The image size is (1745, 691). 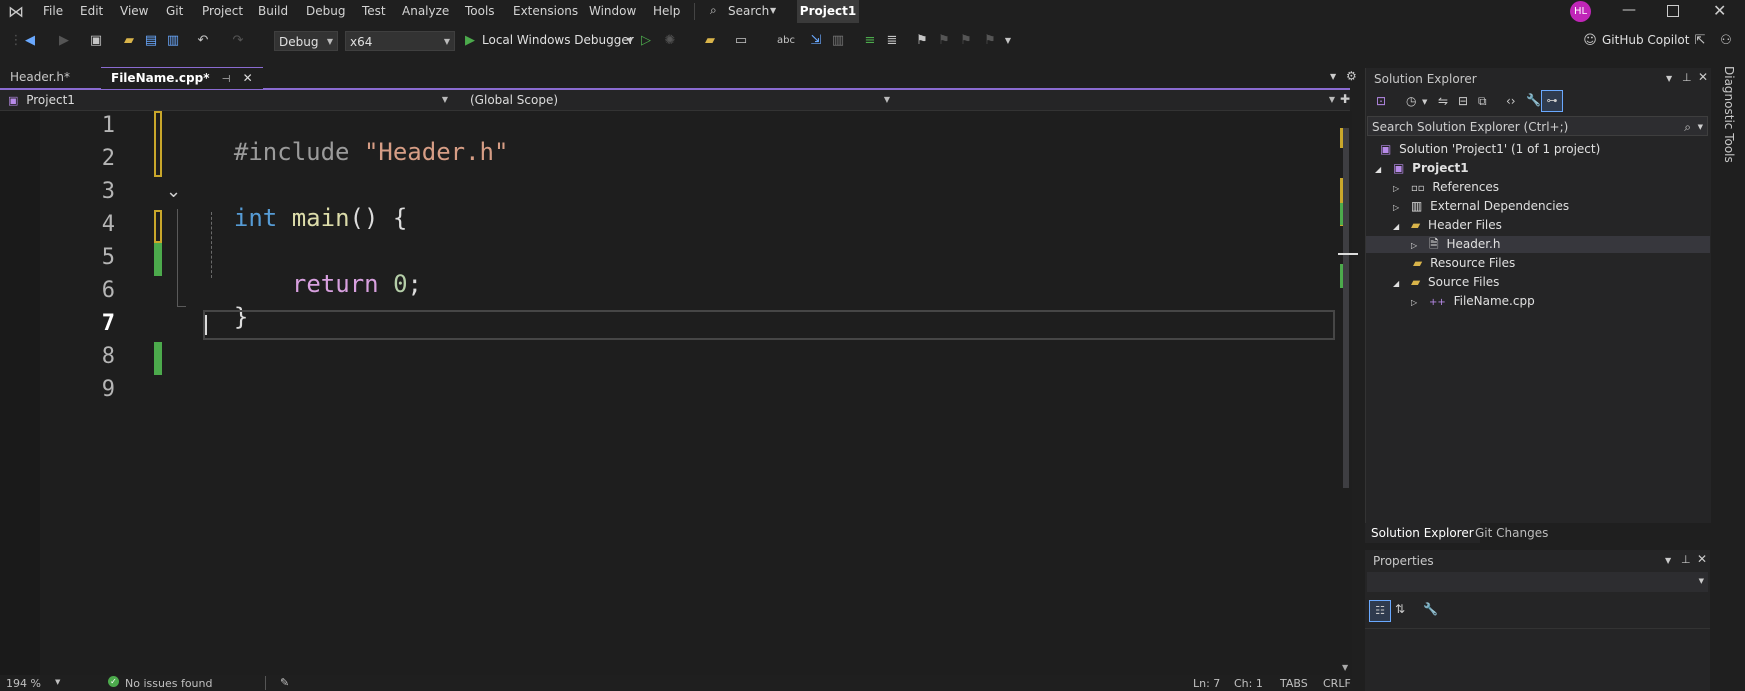 What do you see at coordinates (748, 11) in the screenshot?
I see `search-menu: Search` at bounding box center [748, 11].